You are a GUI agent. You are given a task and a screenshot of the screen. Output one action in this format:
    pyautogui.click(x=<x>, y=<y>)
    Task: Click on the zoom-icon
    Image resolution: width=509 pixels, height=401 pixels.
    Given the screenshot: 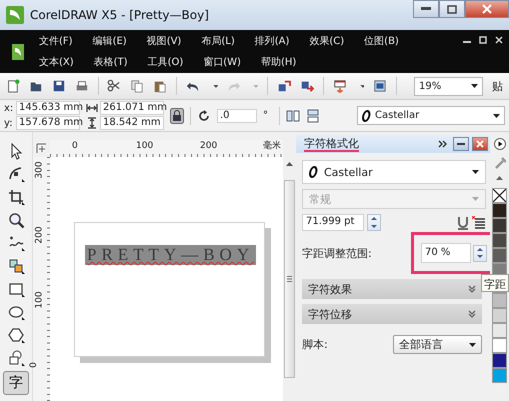 What is the action you would take?
    pyautogui.click(x=16, y=220)
    